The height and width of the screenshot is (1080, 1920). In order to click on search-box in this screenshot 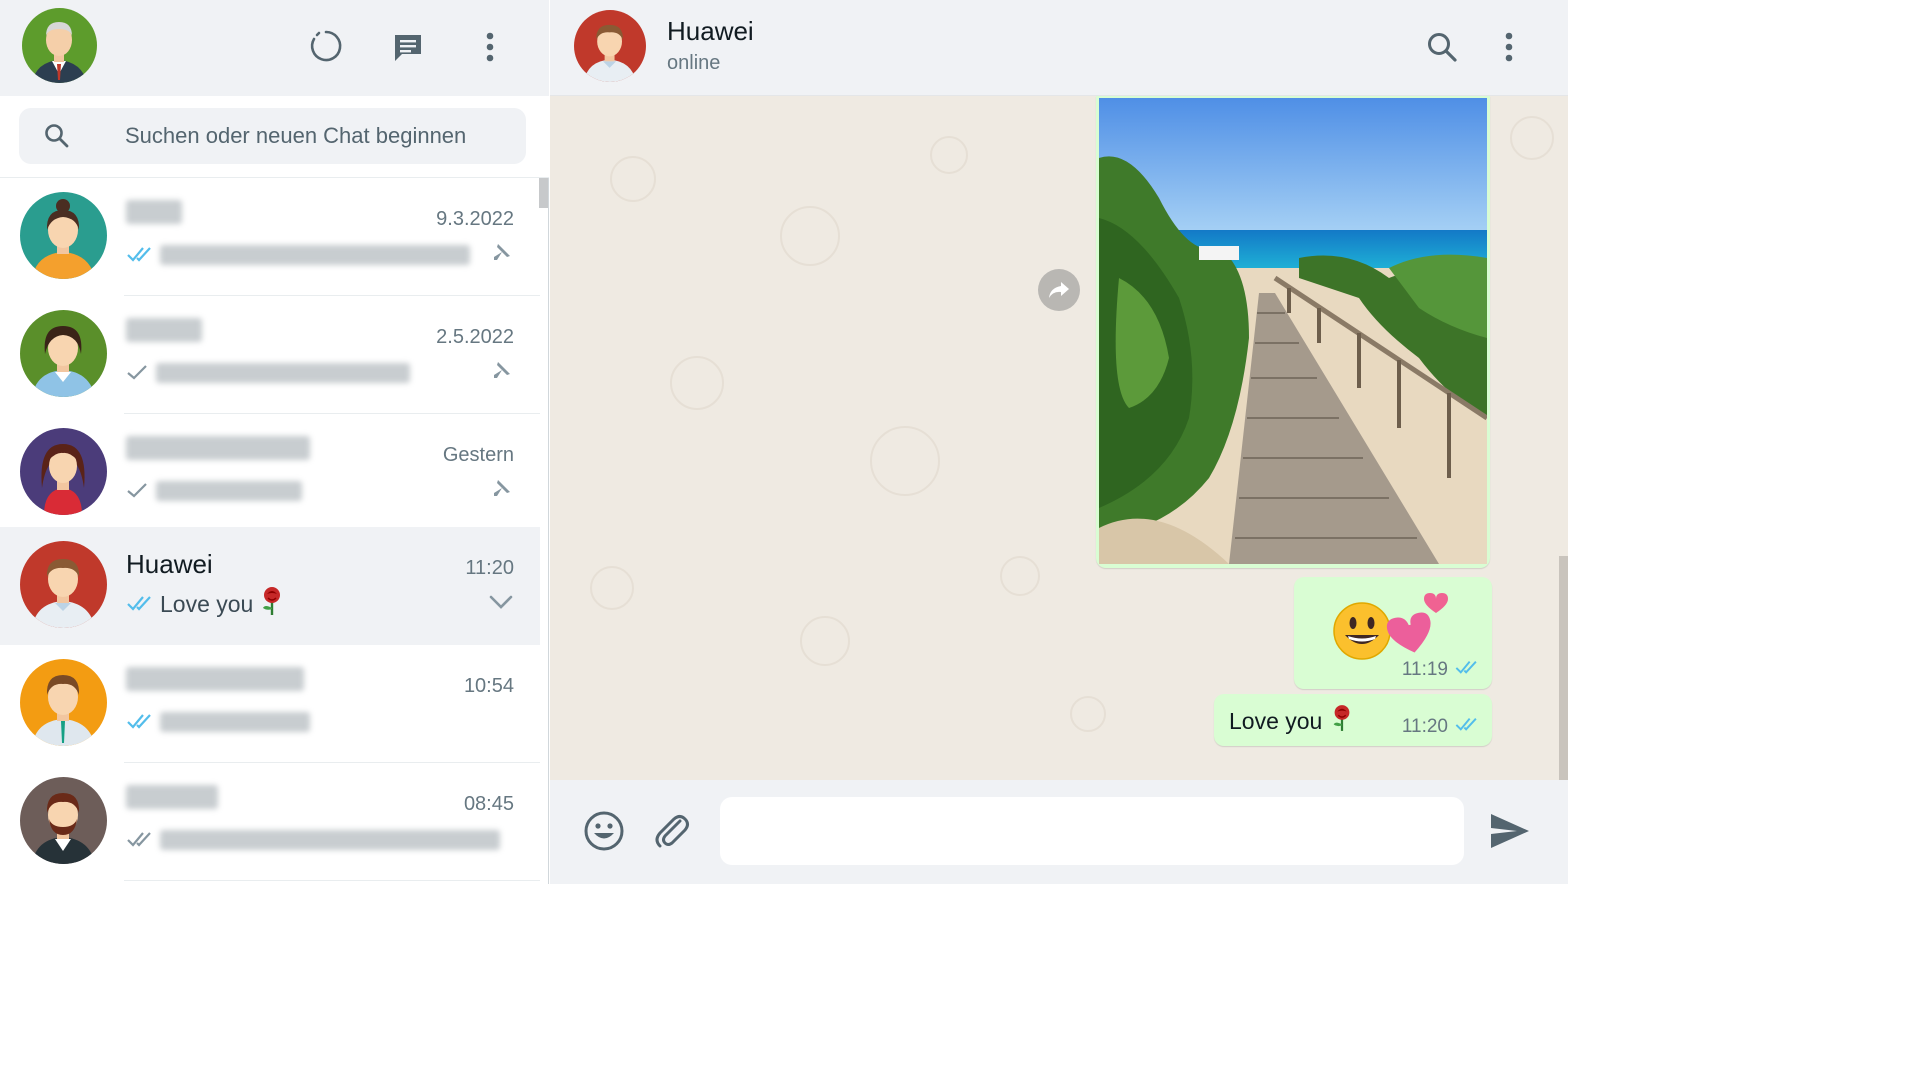, I will do `click(272, 136)`.